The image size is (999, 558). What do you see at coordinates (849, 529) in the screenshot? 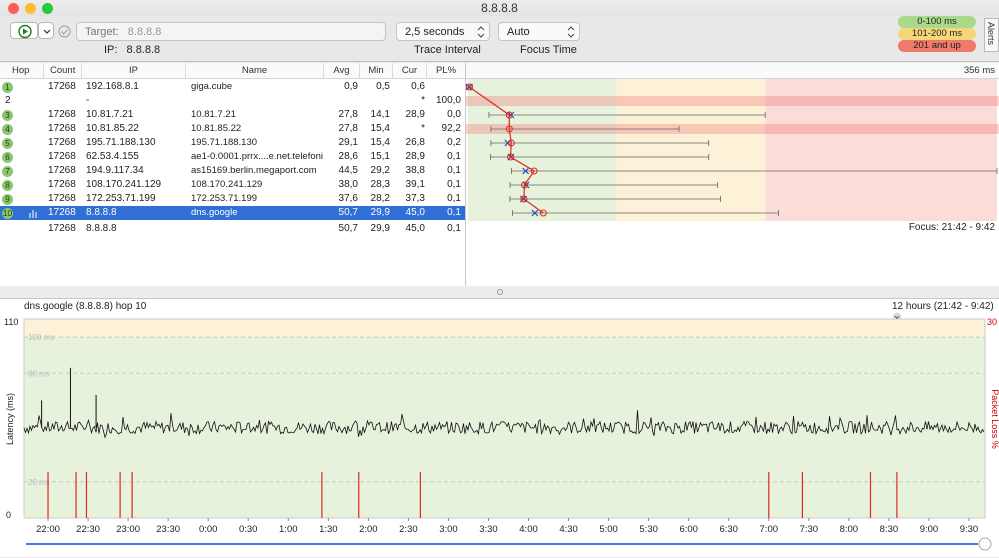
I see `x-tick-label: 8:00` at bounding box center [849, 529].